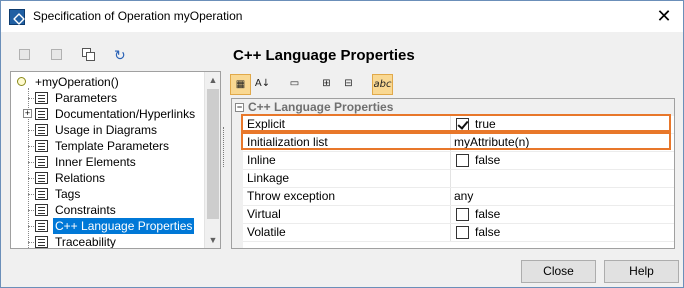  I want to click on property-row-inline: Inline false, so click(458, 161).